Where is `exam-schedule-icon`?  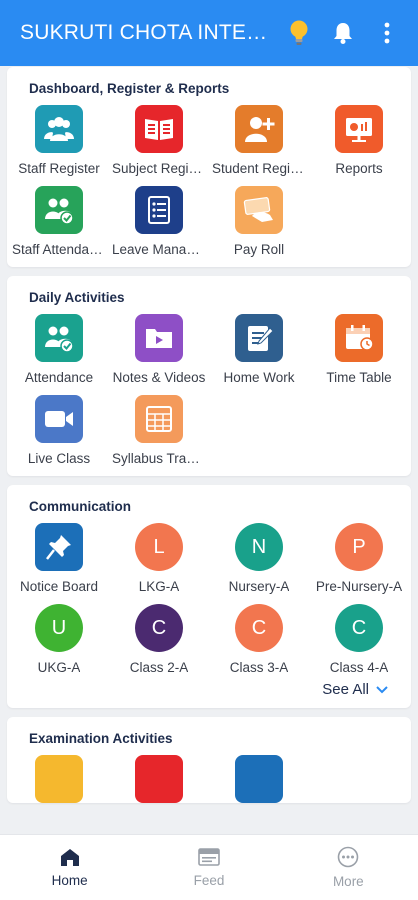 exam-schedule-icon is located at coordinates (259, 779).